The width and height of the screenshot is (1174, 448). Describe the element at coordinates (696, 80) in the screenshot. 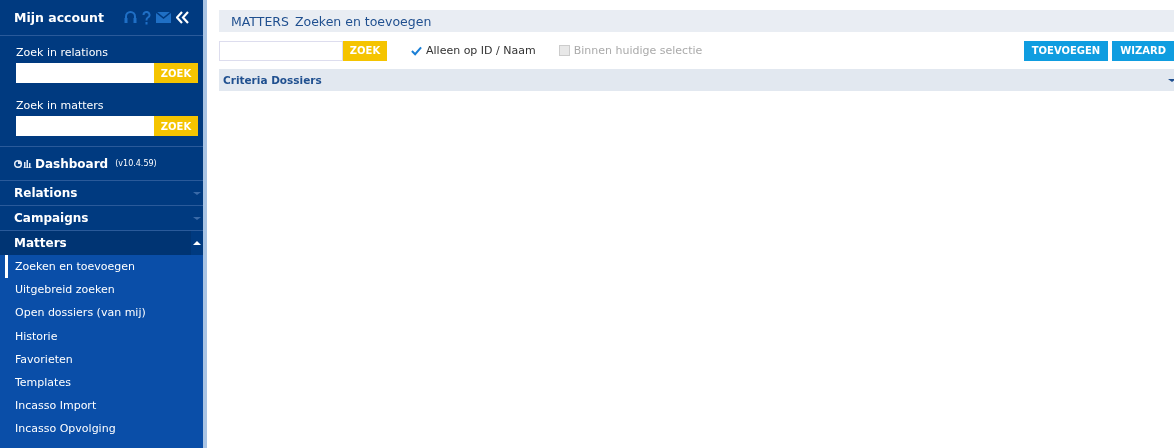

I see `panel-header: Criteria Dossiers` at that location.